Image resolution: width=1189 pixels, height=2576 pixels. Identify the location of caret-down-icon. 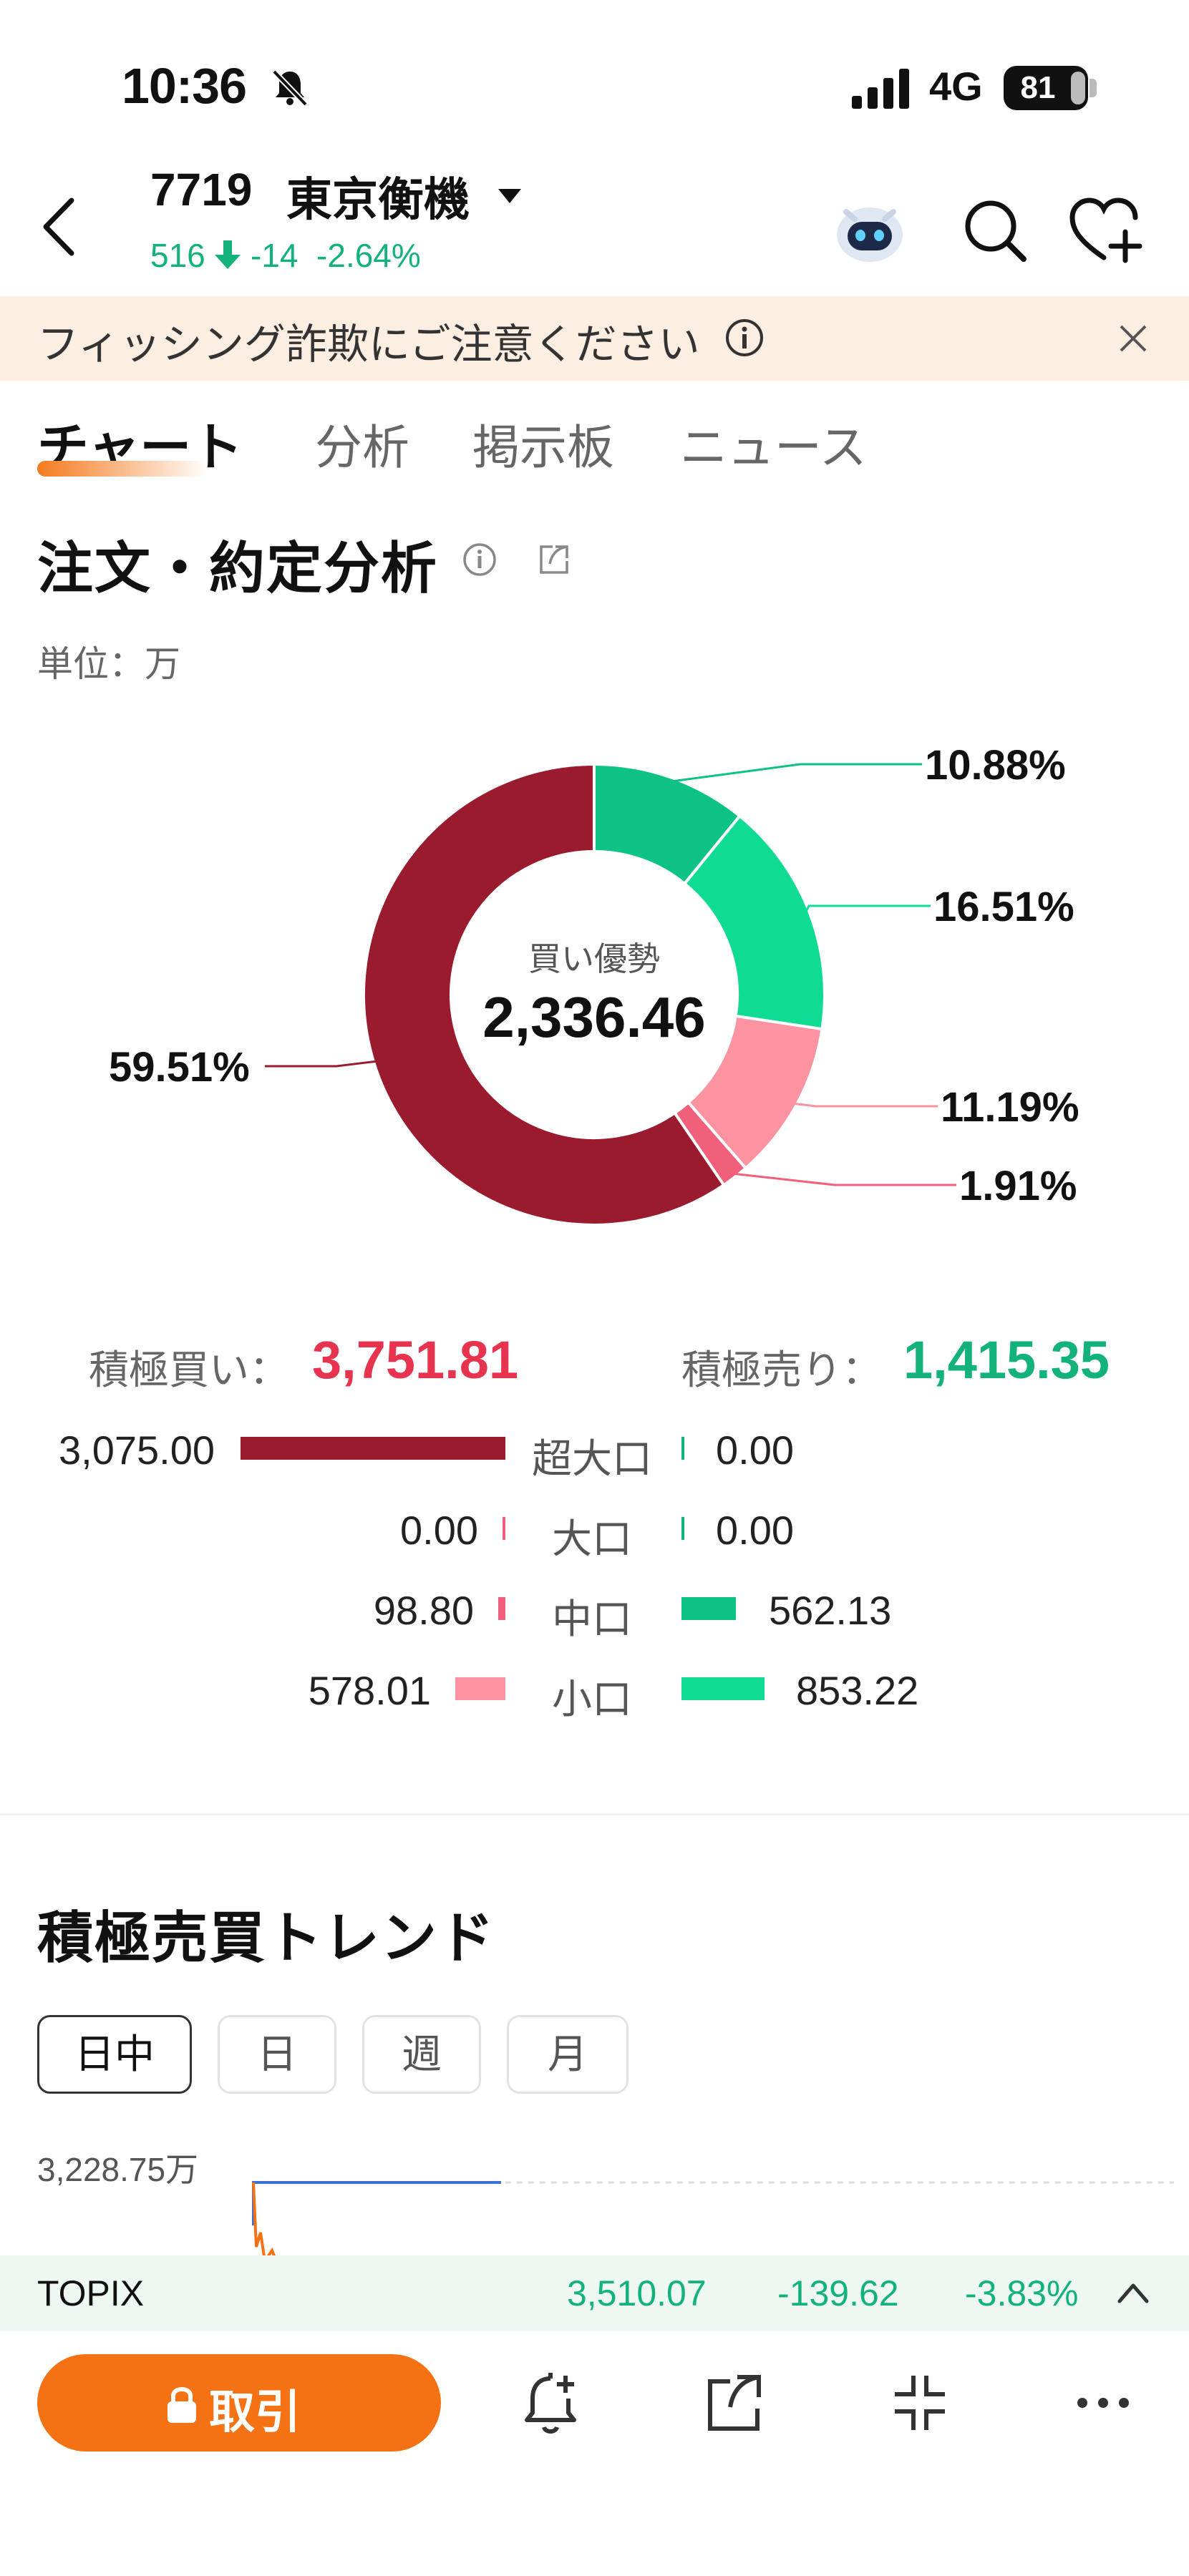
(509, 196).